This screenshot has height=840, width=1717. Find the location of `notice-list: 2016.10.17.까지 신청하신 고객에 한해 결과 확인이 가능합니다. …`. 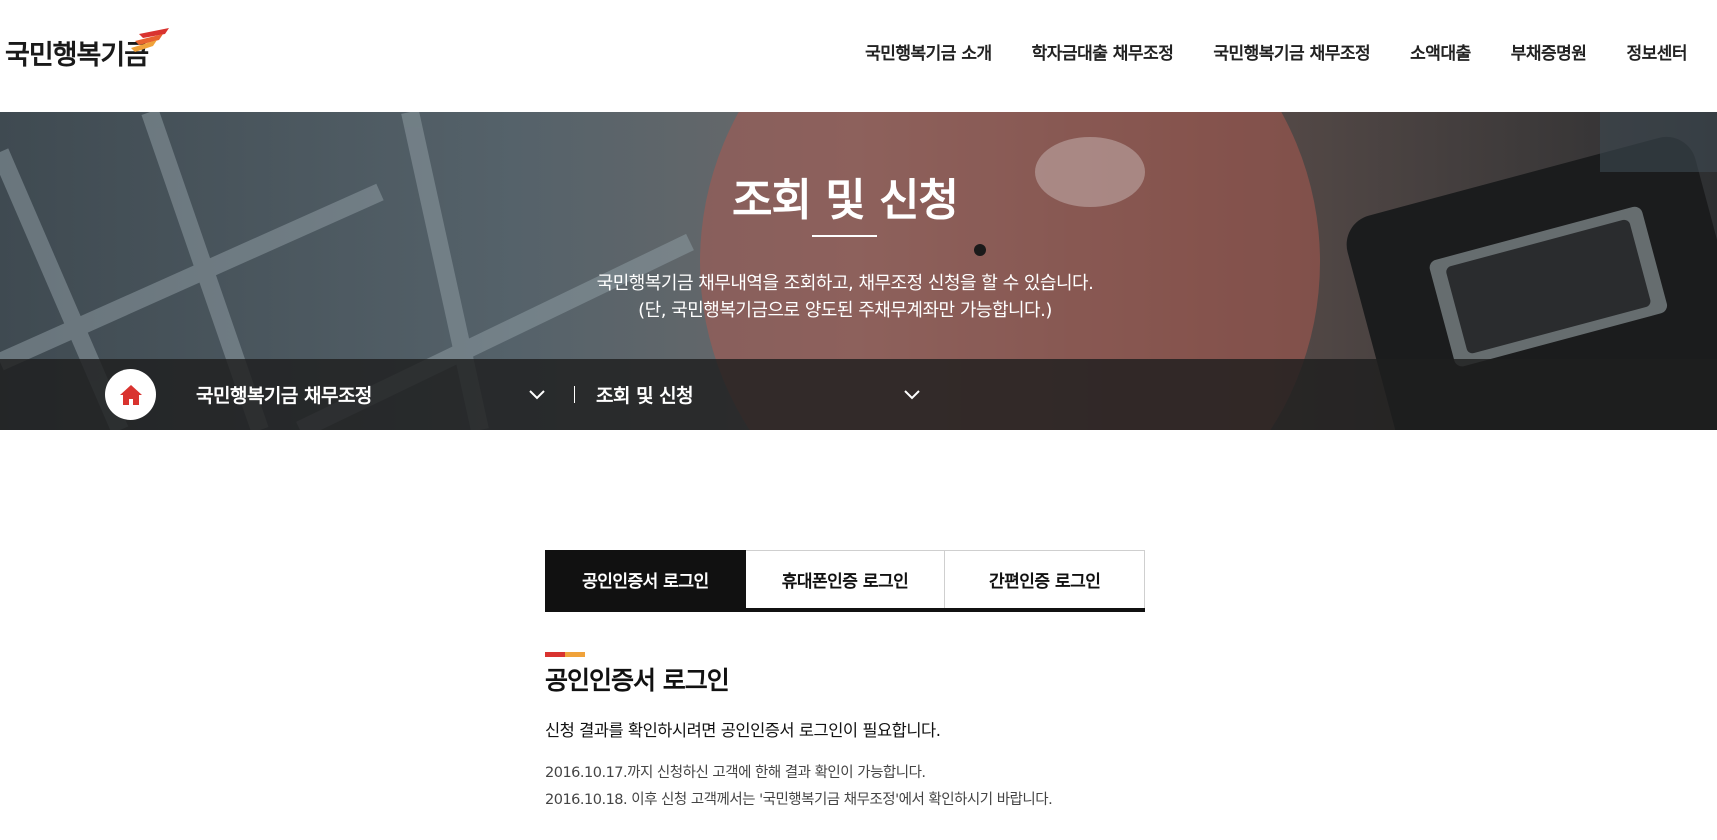

notice-list: 2016.10.17.까지 신청하신 고객에 한해 결과 확인이 가능합니다. … is located at coordinates (799, 787).